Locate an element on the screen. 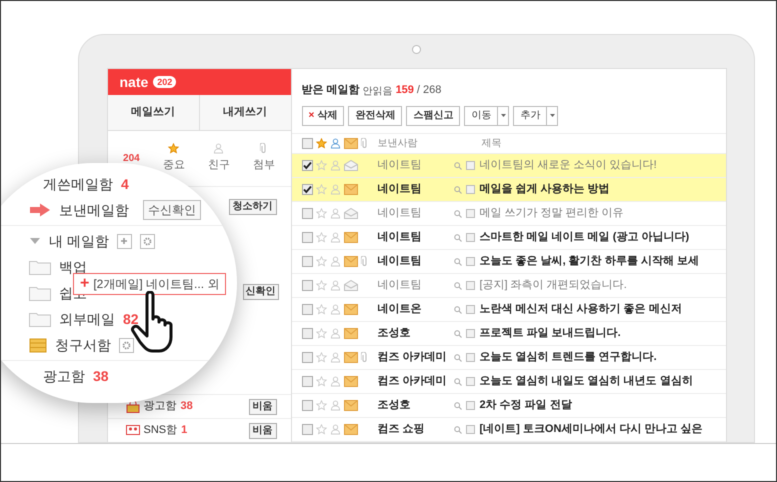 This screenshot has width=777, height=482. triangle-icon is located at coordinates (35, 241).